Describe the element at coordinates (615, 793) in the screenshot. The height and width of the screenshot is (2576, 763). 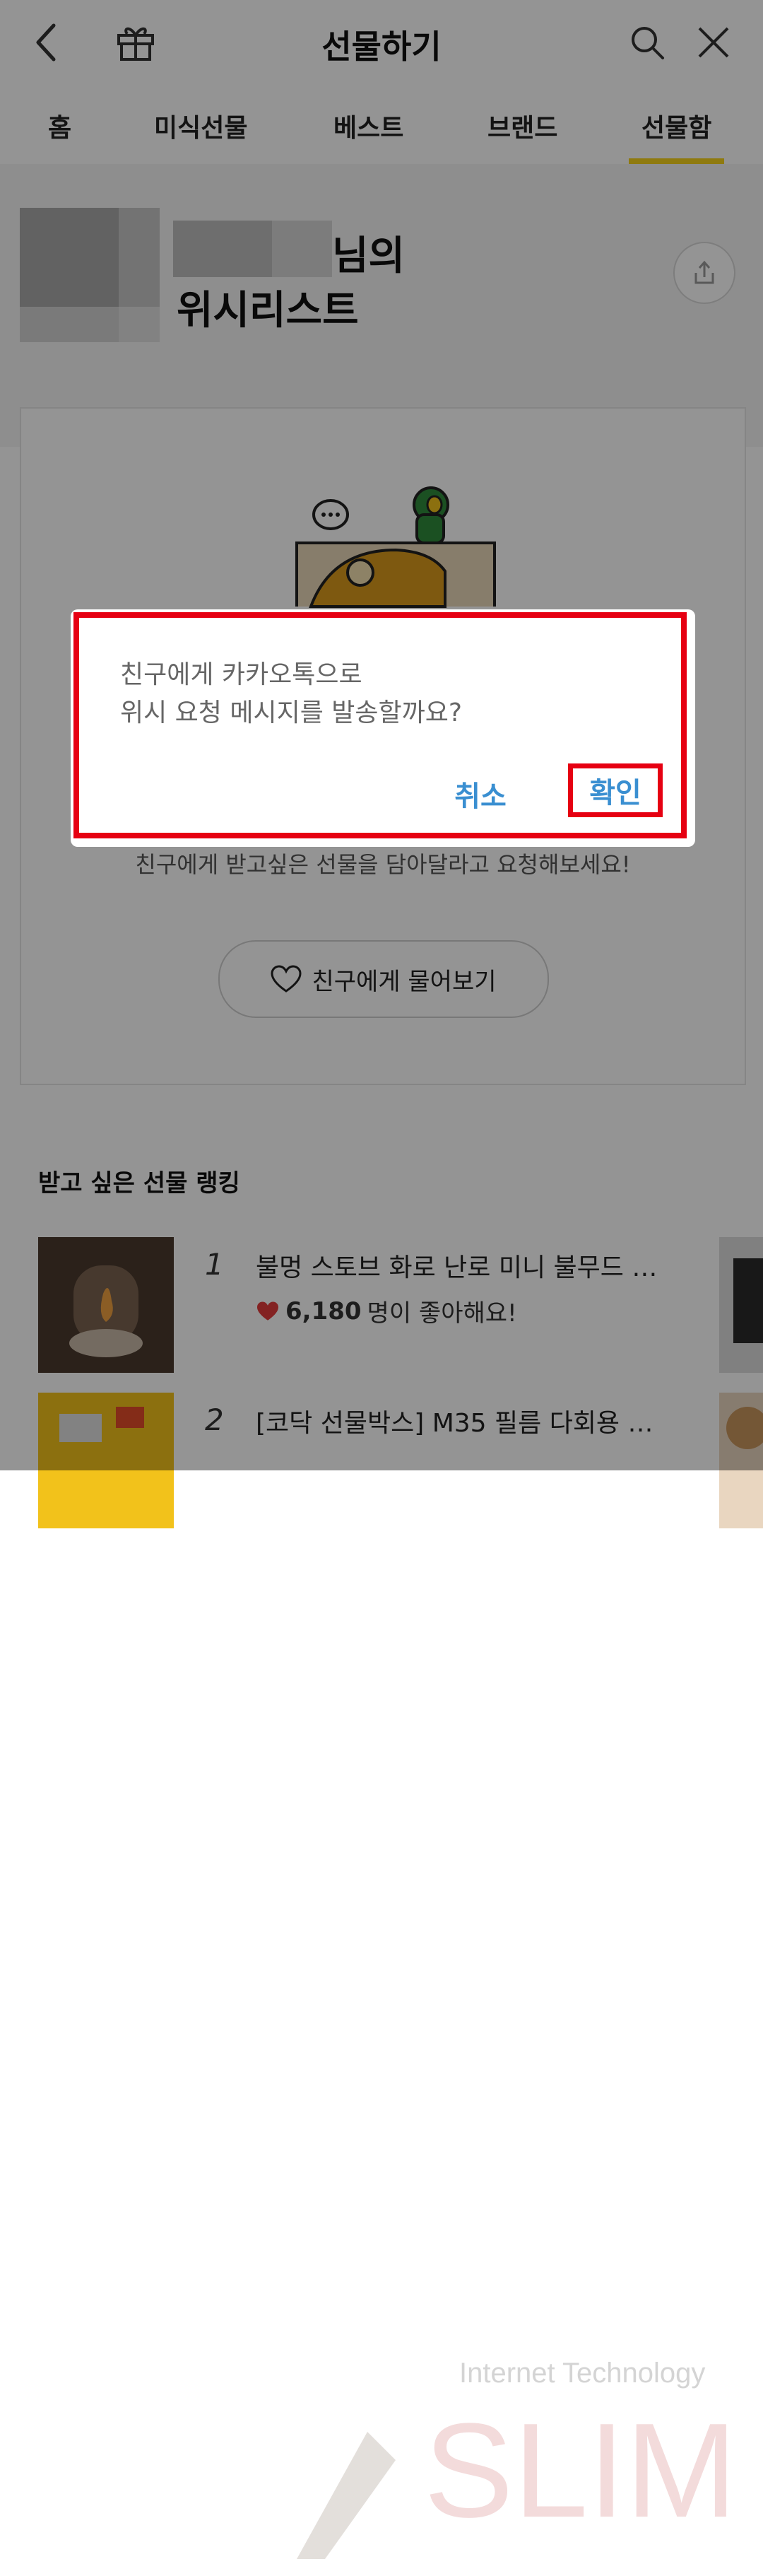
I see `confirm-label: 확인` at that location.